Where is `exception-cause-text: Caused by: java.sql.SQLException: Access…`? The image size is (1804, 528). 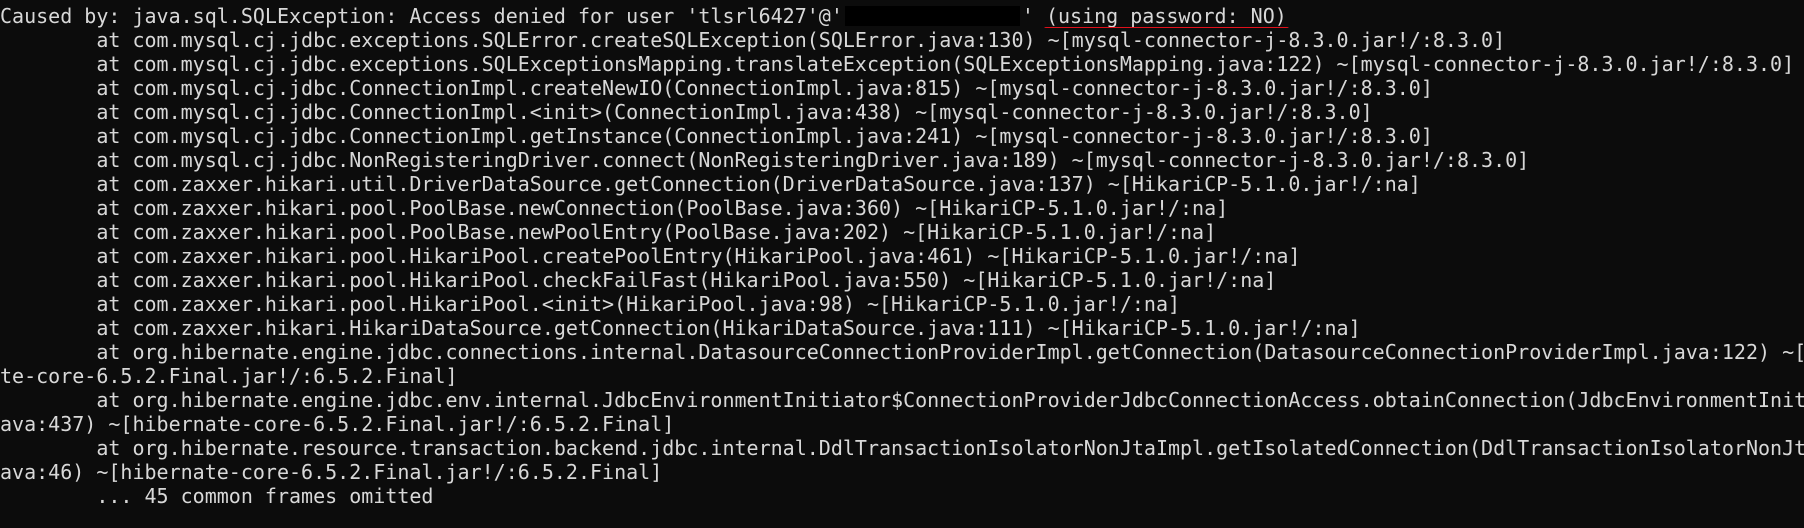
exception-cause-text: Caused by: java.sql.SQLException: Access… is located at coordinates (421, 16).